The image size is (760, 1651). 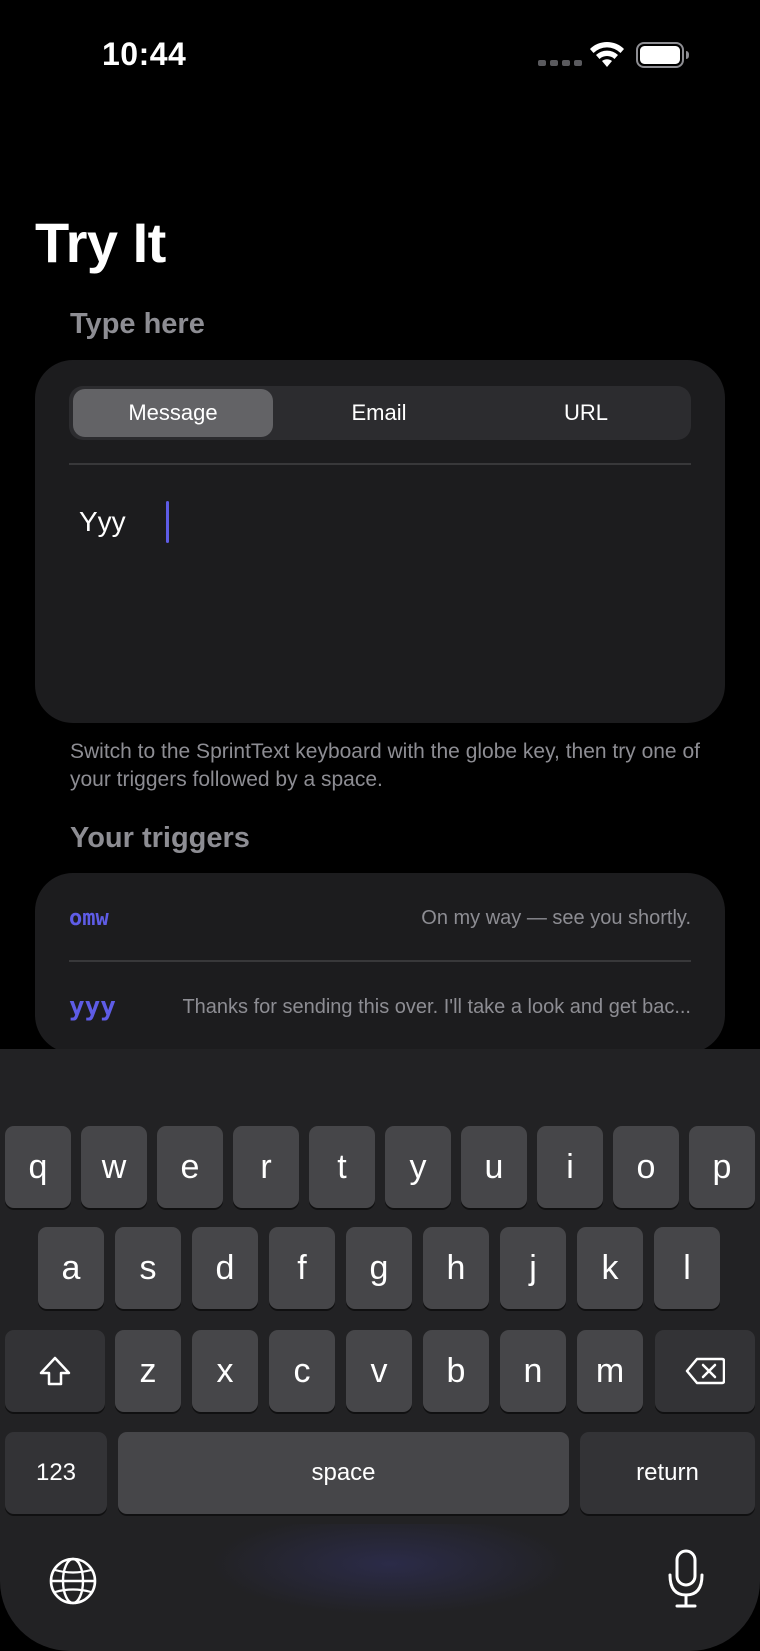 I want to click on status-bar: 10:44, so click(x=380, y=55).